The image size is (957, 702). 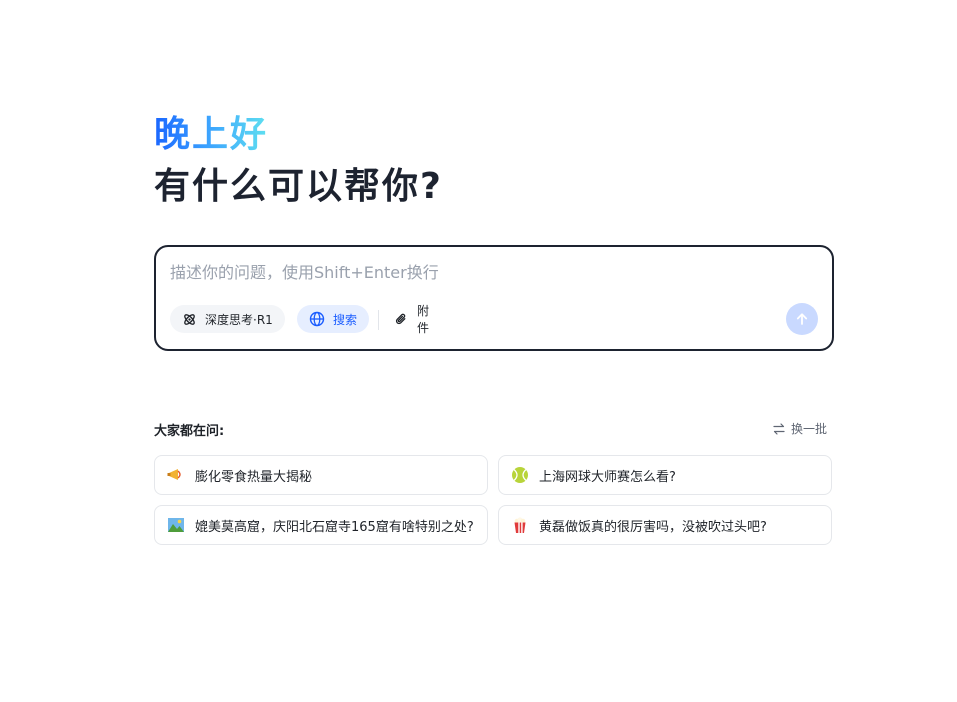 I want to click on question-card: 膨化零食热量大揭秘, so click(x=321, y=475).